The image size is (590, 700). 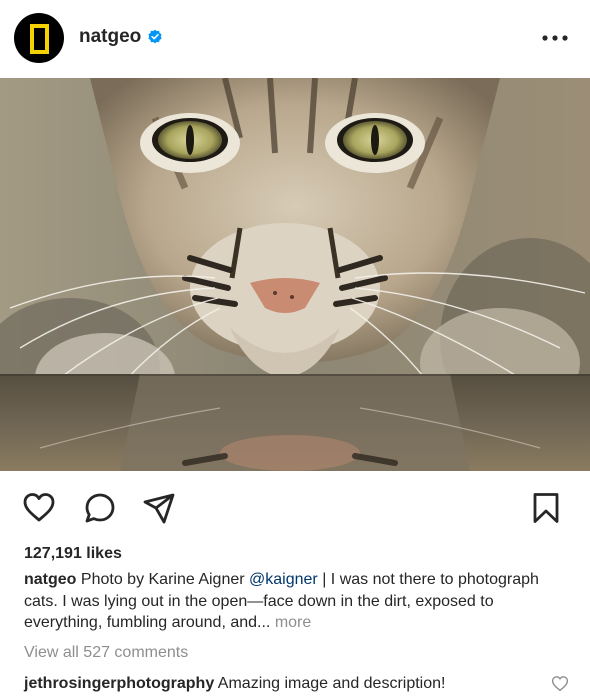 What do you see at coordinates (555, 38) in the screenshot?
I see `more-options-icon` at bounding box center [555, 38].